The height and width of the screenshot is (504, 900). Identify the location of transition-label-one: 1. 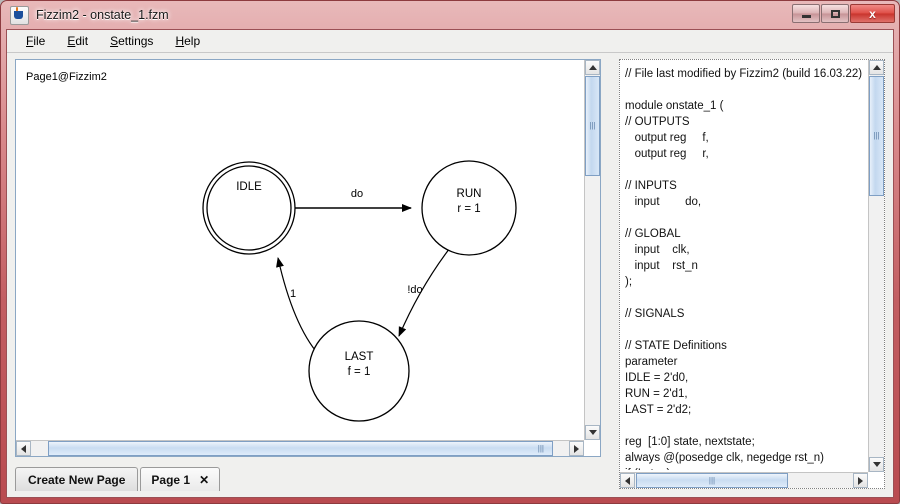
(293, 294).